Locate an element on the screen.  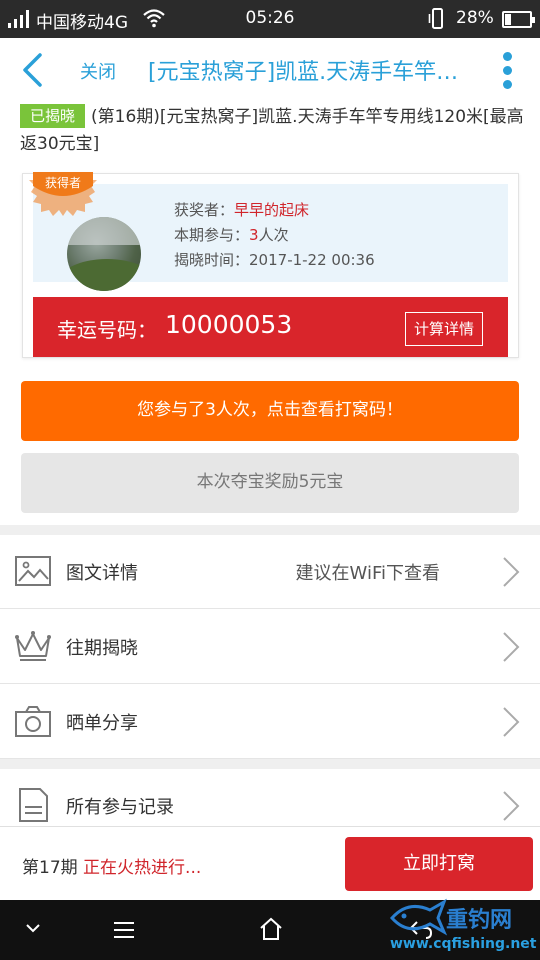
reveal-time-line: 揭晓时间：2017-1-22 00:36 is located at coordinates (274, 260).